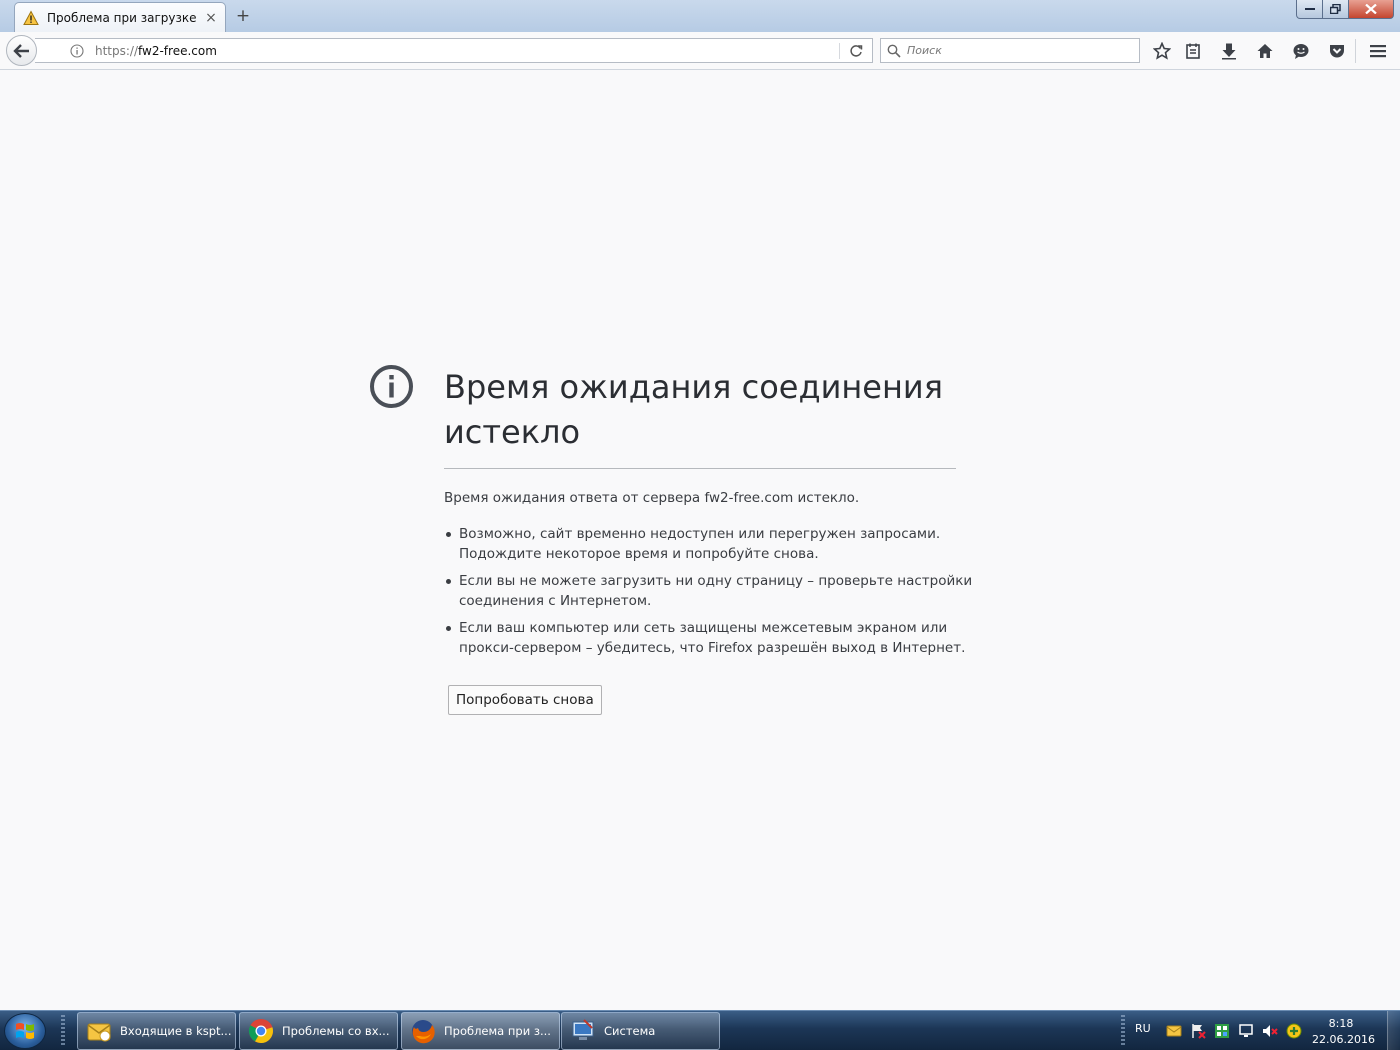 This screenshot has width=1400, height=1050. What do you see at coordinates (1341, 1023) in the screenshot?
I see `clock-time: 8:18` at bounding box center [1341, 1023].